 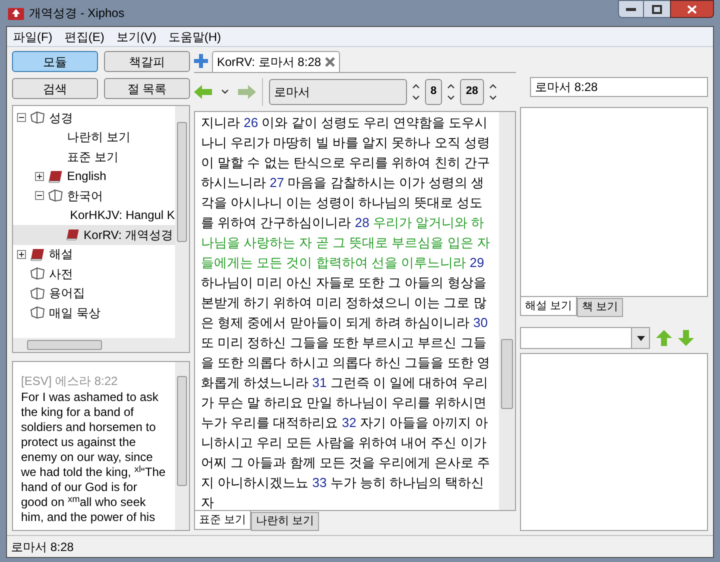 I want to click on tree-item: 나란히 보기, so click(x=98, y=137).